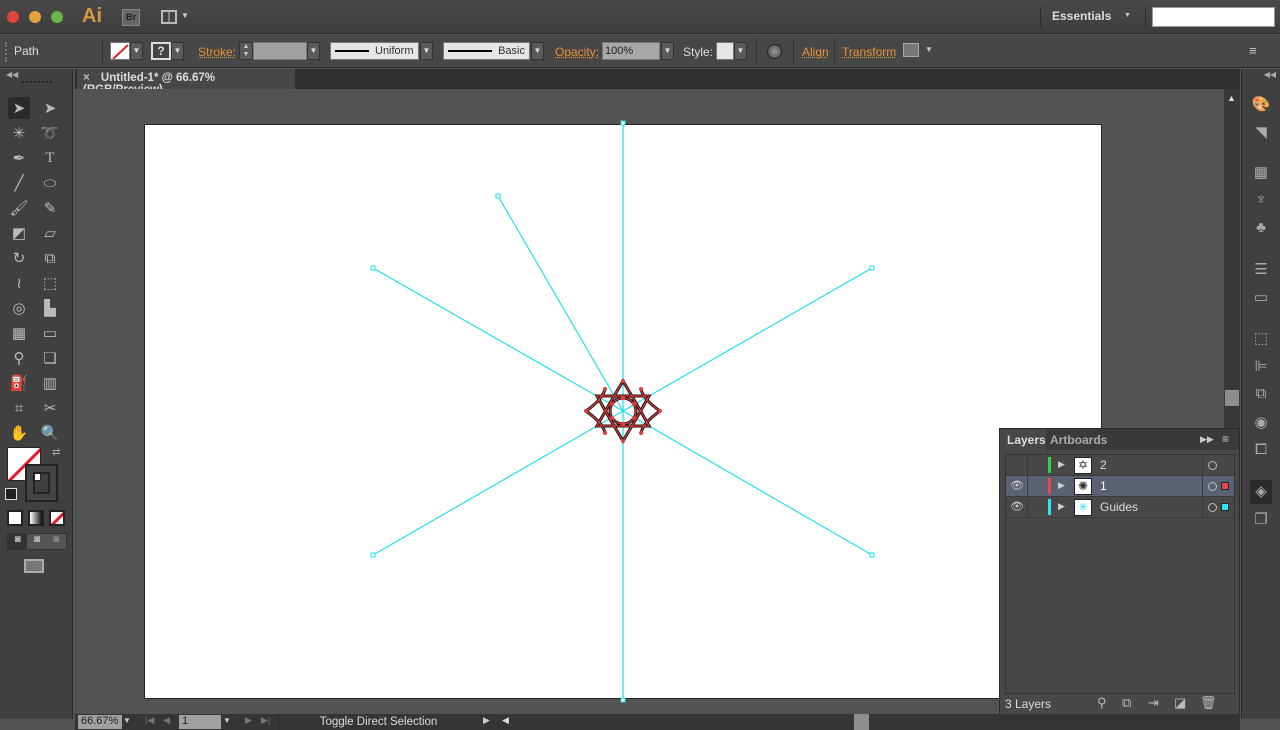 Image resolution: width=1280 pixels, height=730 pixels. I want to click on tab-layers: Layers, so click(1023, 439).